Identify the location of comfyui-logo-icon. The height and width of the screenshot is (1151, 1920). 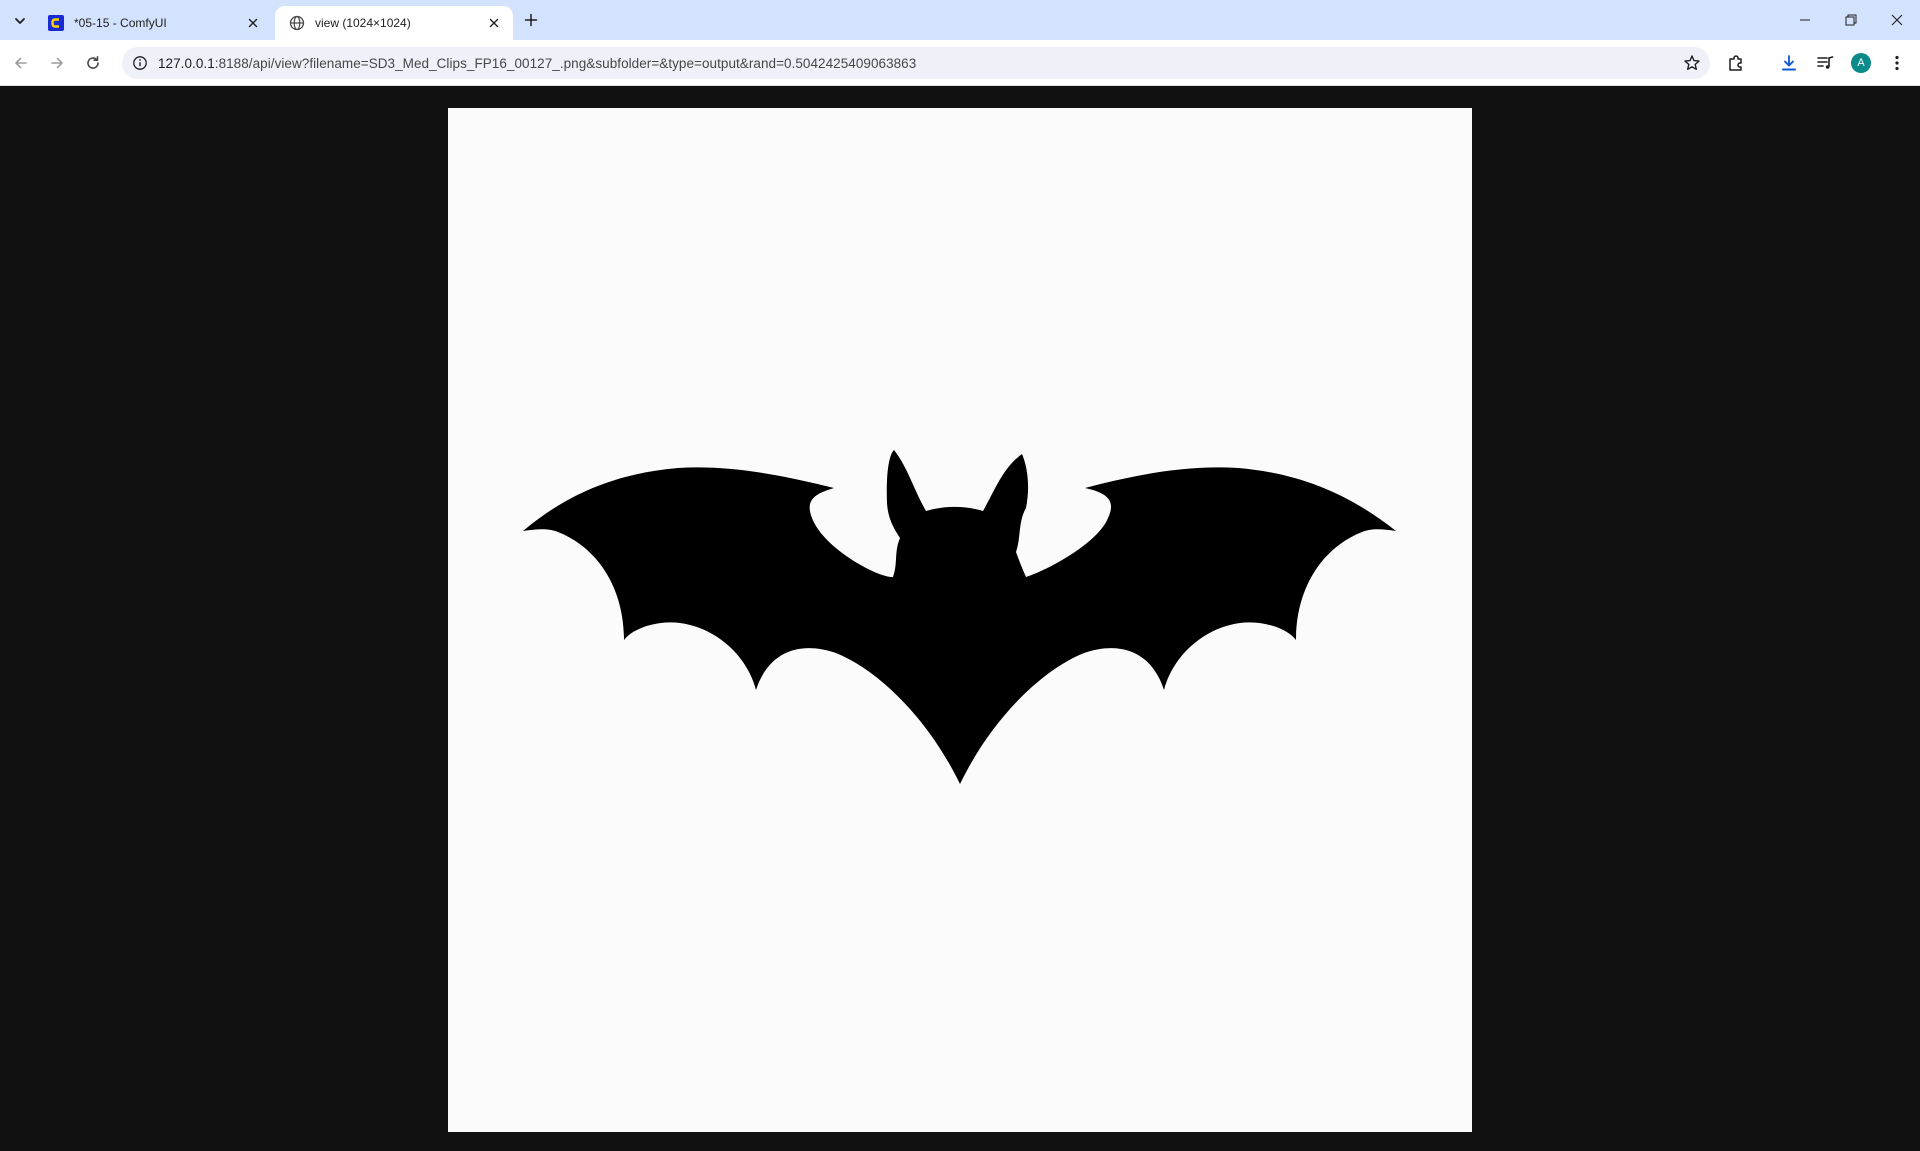
(56, 23).